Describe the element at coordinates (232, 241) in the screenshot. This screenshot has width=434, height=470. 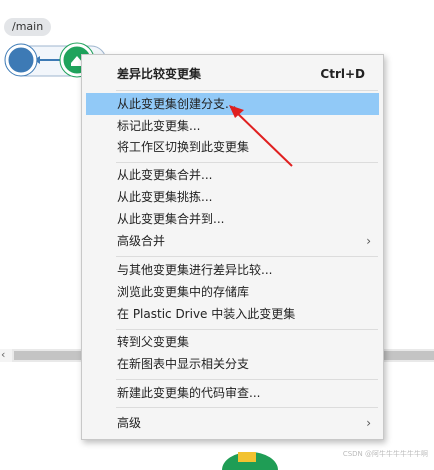
I see `menu-item-advanced-merge: 高级合并 ›` at that location.